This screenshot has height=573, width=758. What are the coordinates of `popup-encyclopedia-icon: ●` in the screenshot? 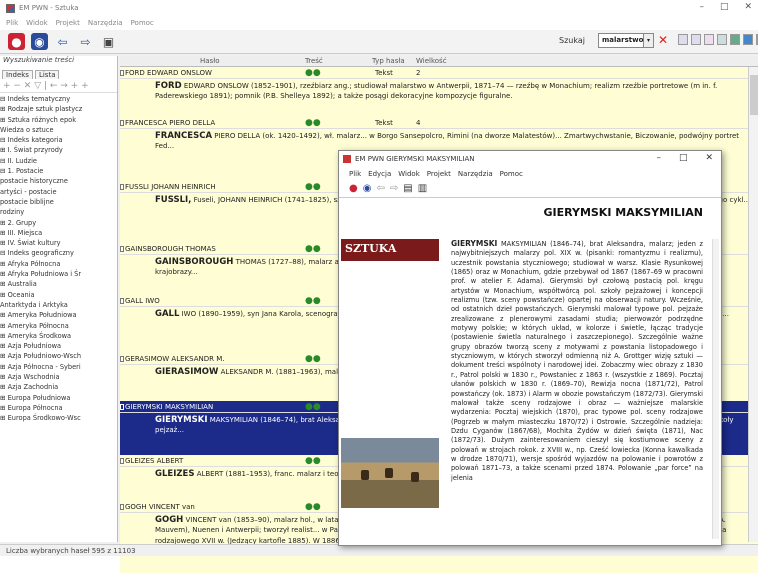 It's located at (353, 188).